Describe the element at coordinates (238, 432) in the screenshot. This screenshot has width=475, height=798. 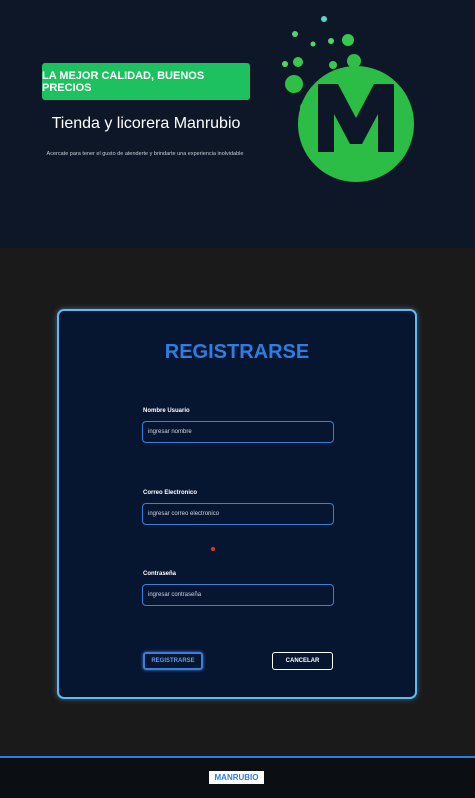
I see `username-field: ingresar nombre` at that location.